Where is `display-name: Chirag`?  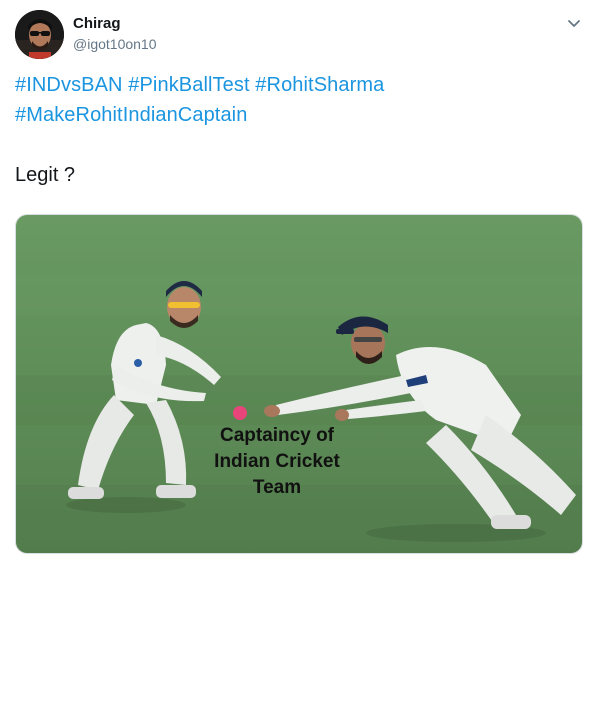 display-name: Chirag is located at coordinates (115, 24).